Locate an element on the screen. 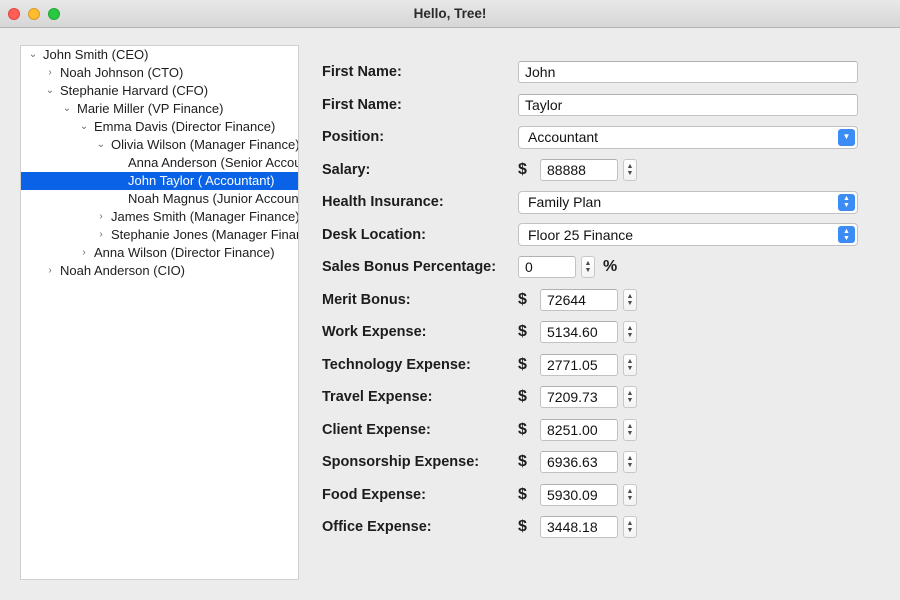 The image size is (900, 600). tree-row: ⌄ Emma Davis (Director Finance) is located at coordinates (159, 127).